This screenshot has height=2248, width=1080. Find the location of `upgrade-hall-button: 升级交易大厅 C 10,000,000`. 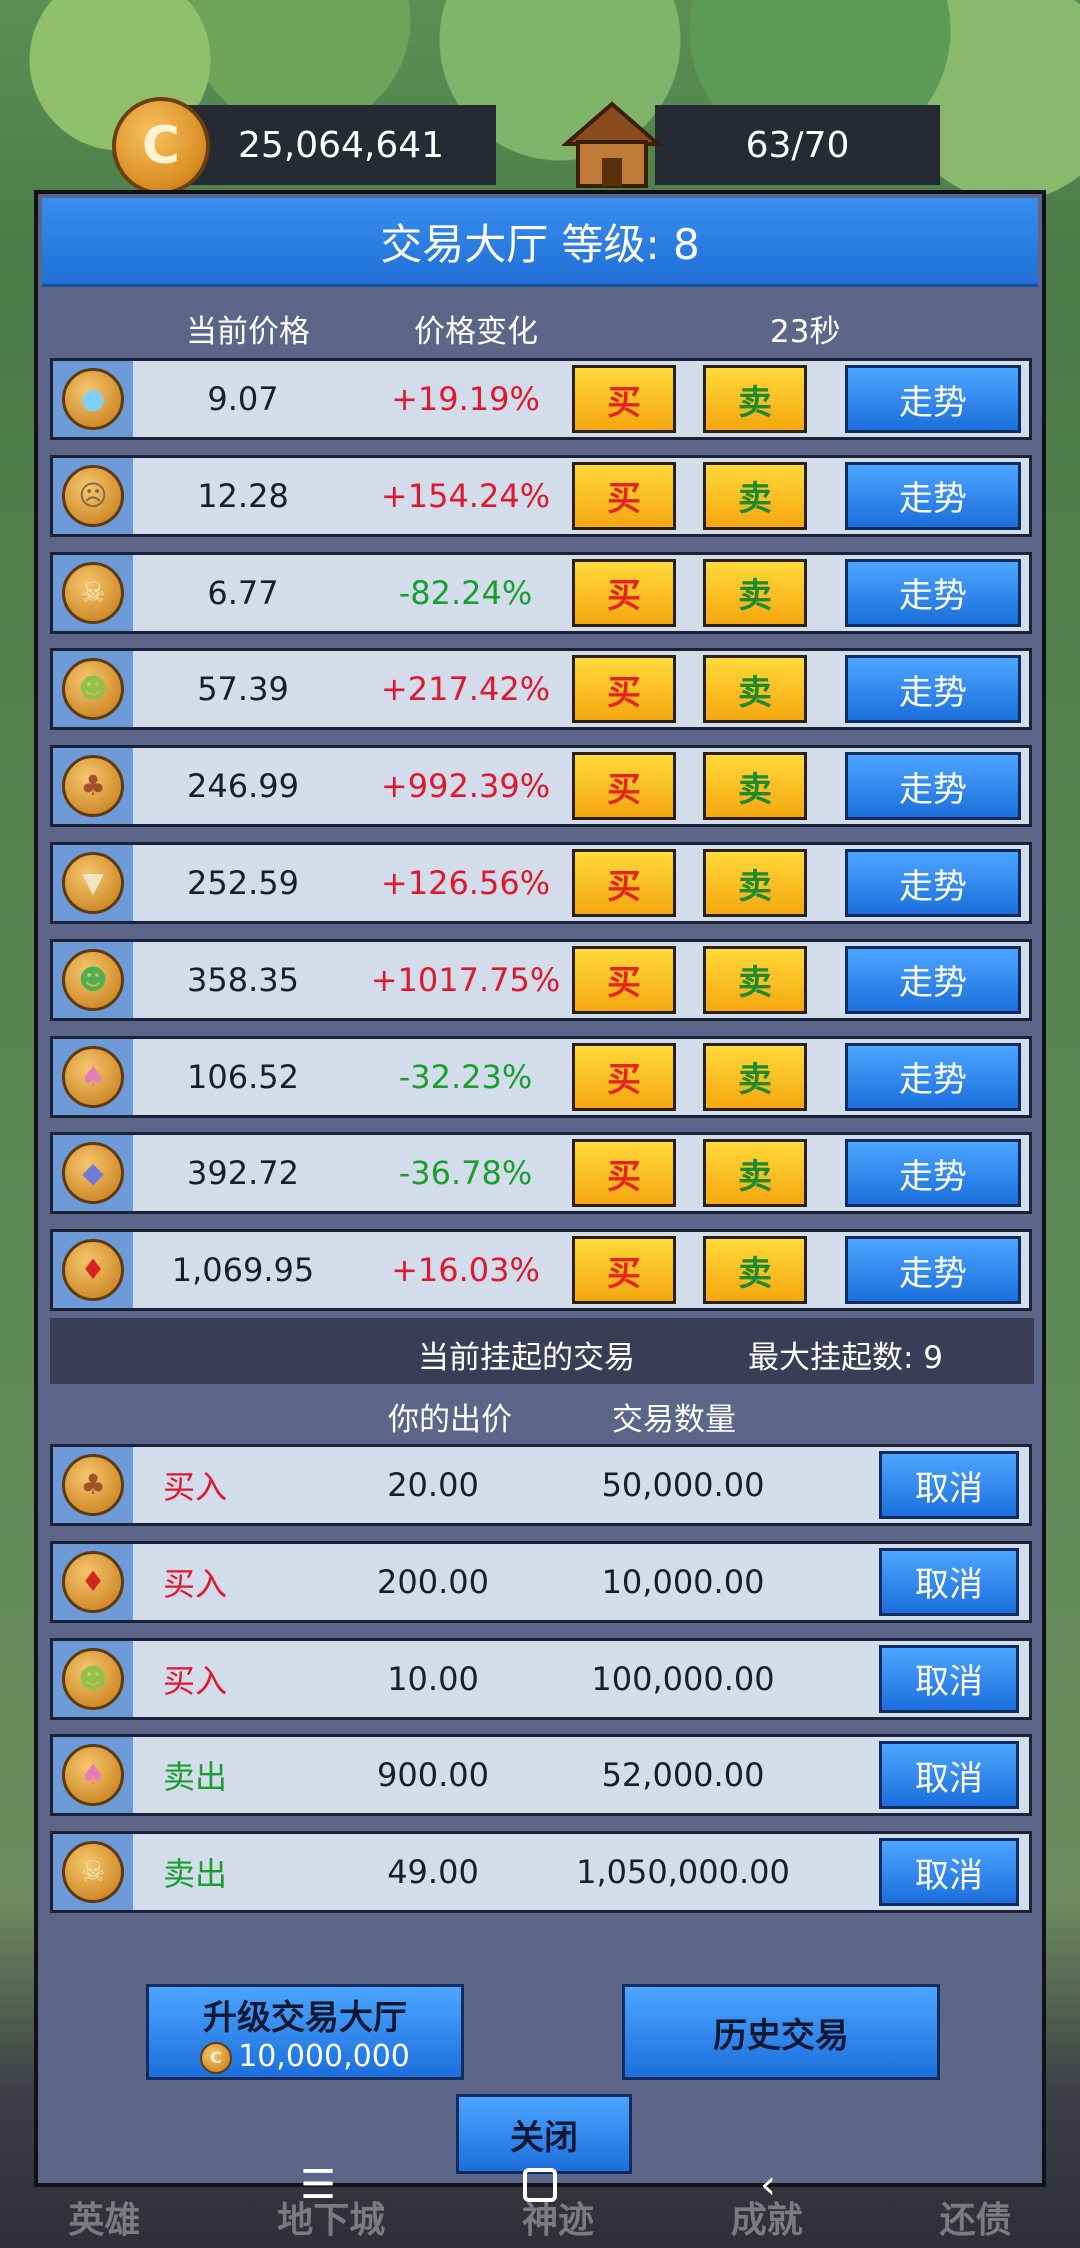

upgrade-hall-button: 升级交易大厅 C 10,000,000 is located at coordinates (305, 2032).